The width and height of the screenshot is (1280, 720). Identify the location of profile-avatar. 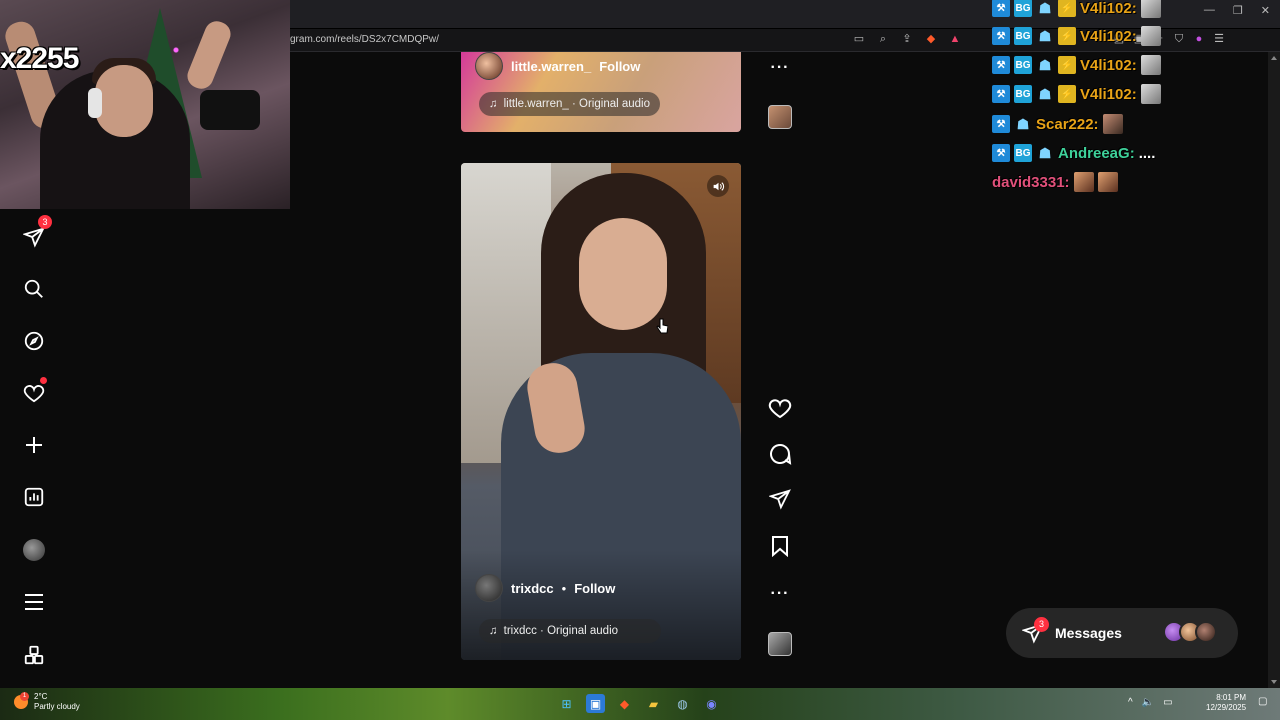
(34, 550).